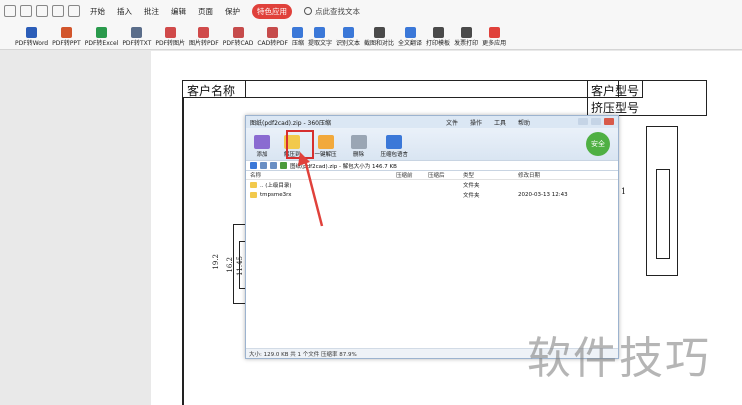 Image resolution: width=742 pixels, height=405 pixels. What do you see at coordinates (321, 175) in the screenshot?
I see `column-name: 名称` at bounding box center [321, 175].